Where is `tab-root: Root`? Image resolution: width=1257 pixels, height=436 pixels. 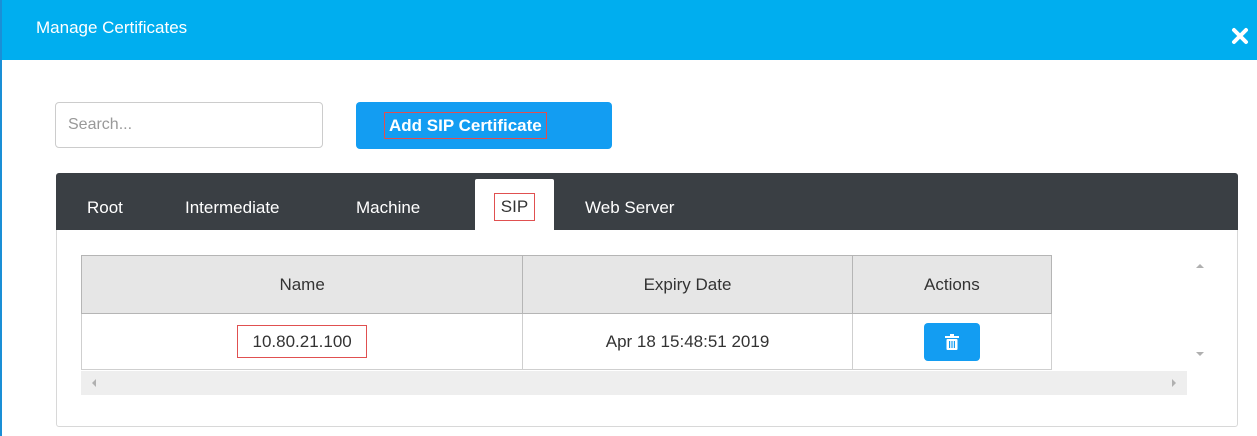
tab-root: Root is located at coordinates (105, 201).